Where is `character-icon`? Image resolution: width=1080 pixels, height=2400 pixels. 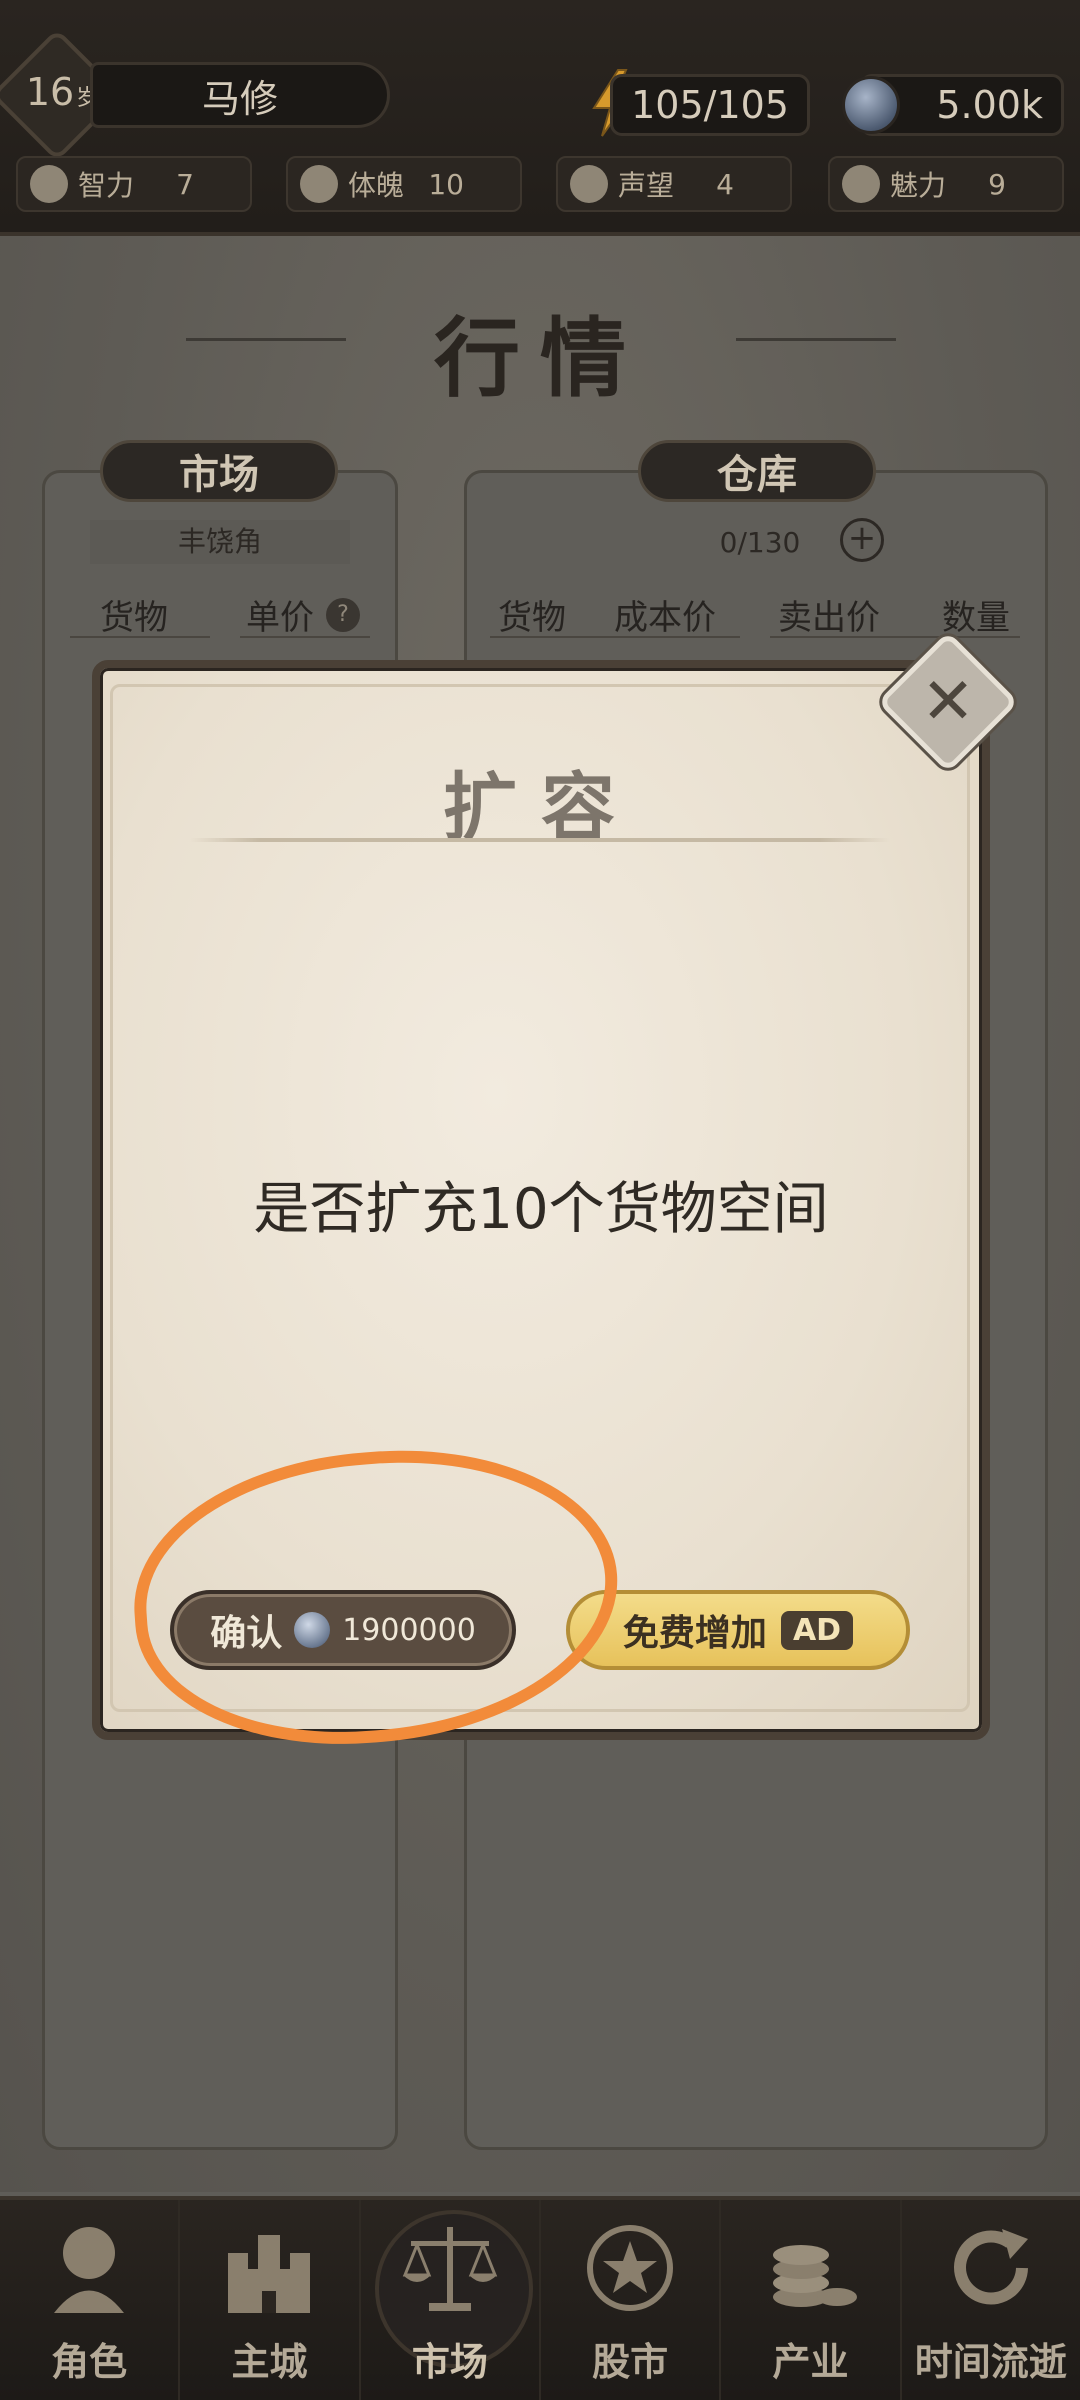 character-icon is located at coordinates (89, 2270).